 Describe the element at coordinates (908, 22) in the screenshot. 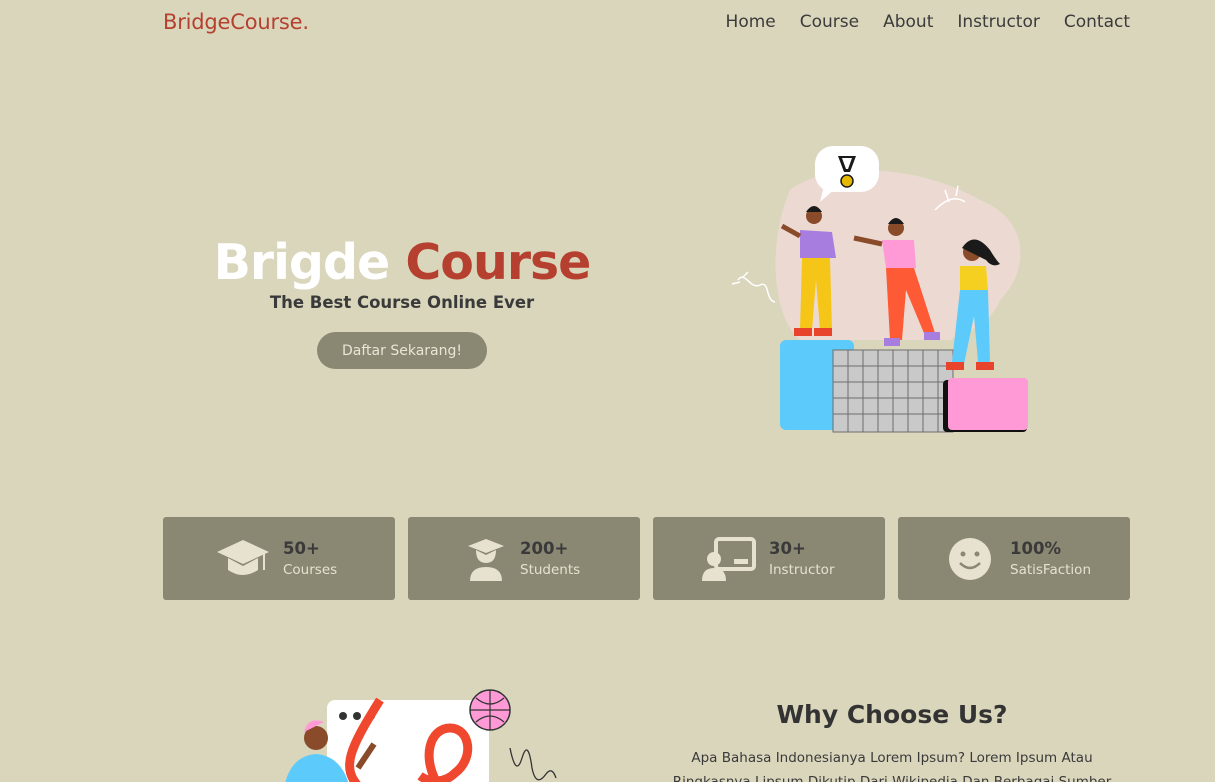

I see `nav-link-about: About` at that location.